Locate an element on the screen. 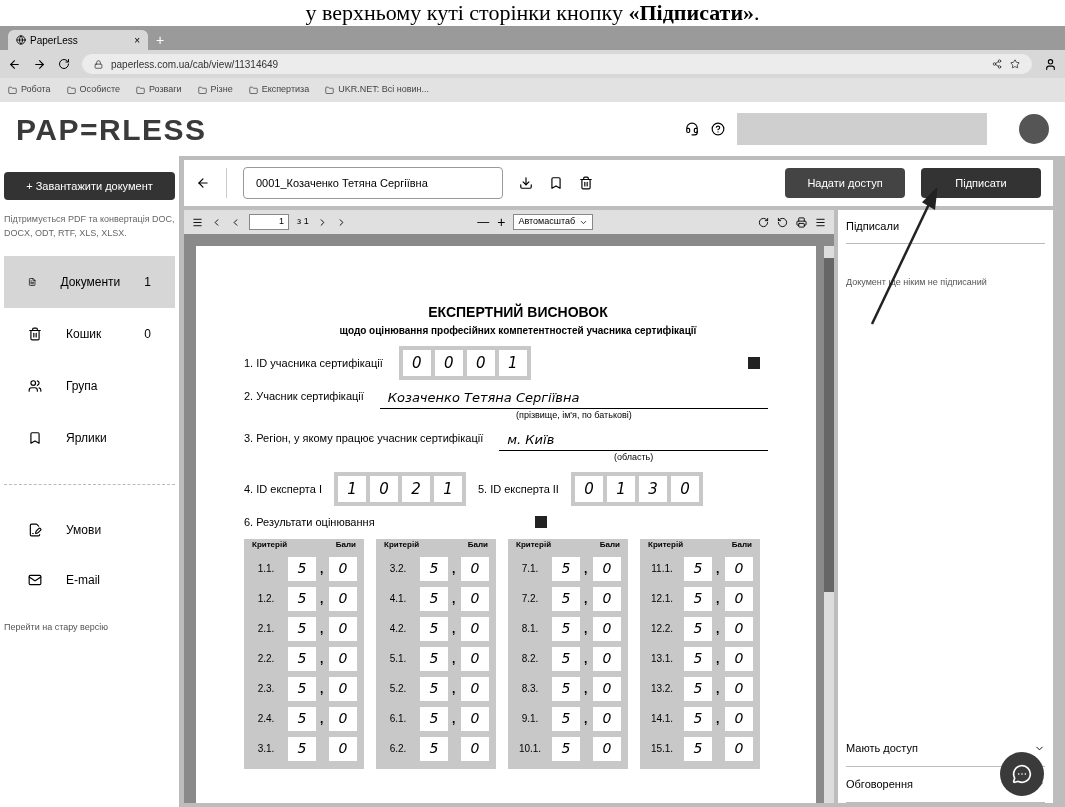 This screenshot has height=807, width=1065. panel-title: Підписали is located at coordinates (945, 227).